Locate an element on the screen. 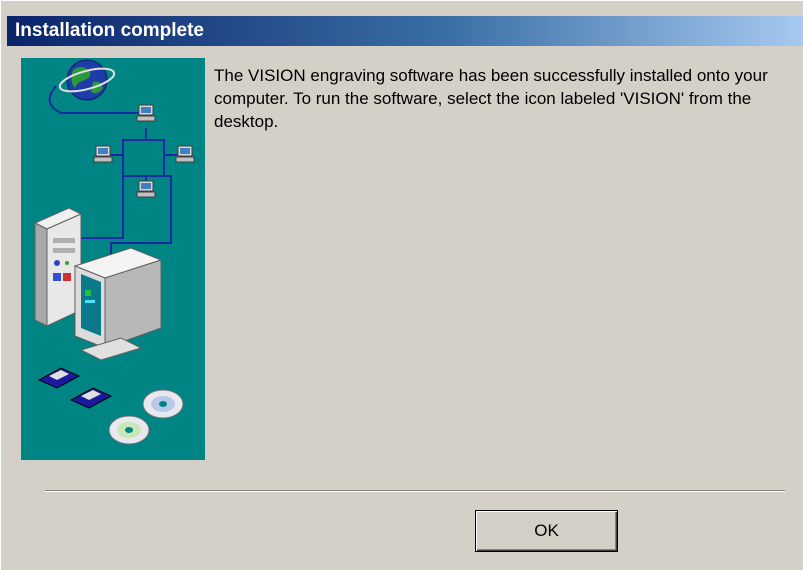  window-title: Installation complete is located at coordinates (109, 30).